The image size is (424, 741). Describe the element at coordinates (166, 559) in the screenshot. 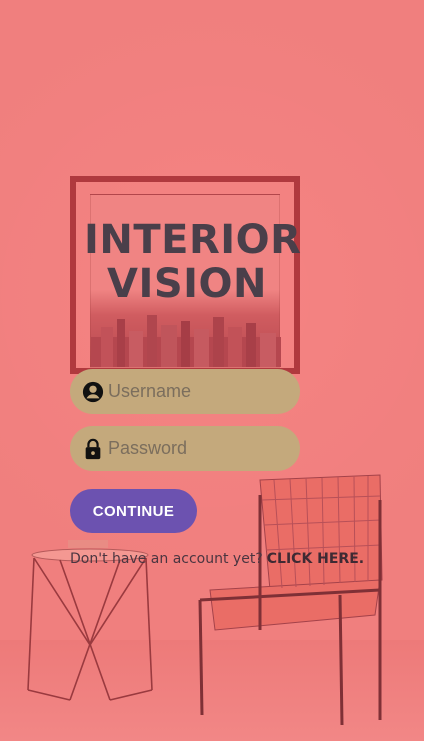

I see `signup-prompt-text: Don't have an account yet?` at that location.